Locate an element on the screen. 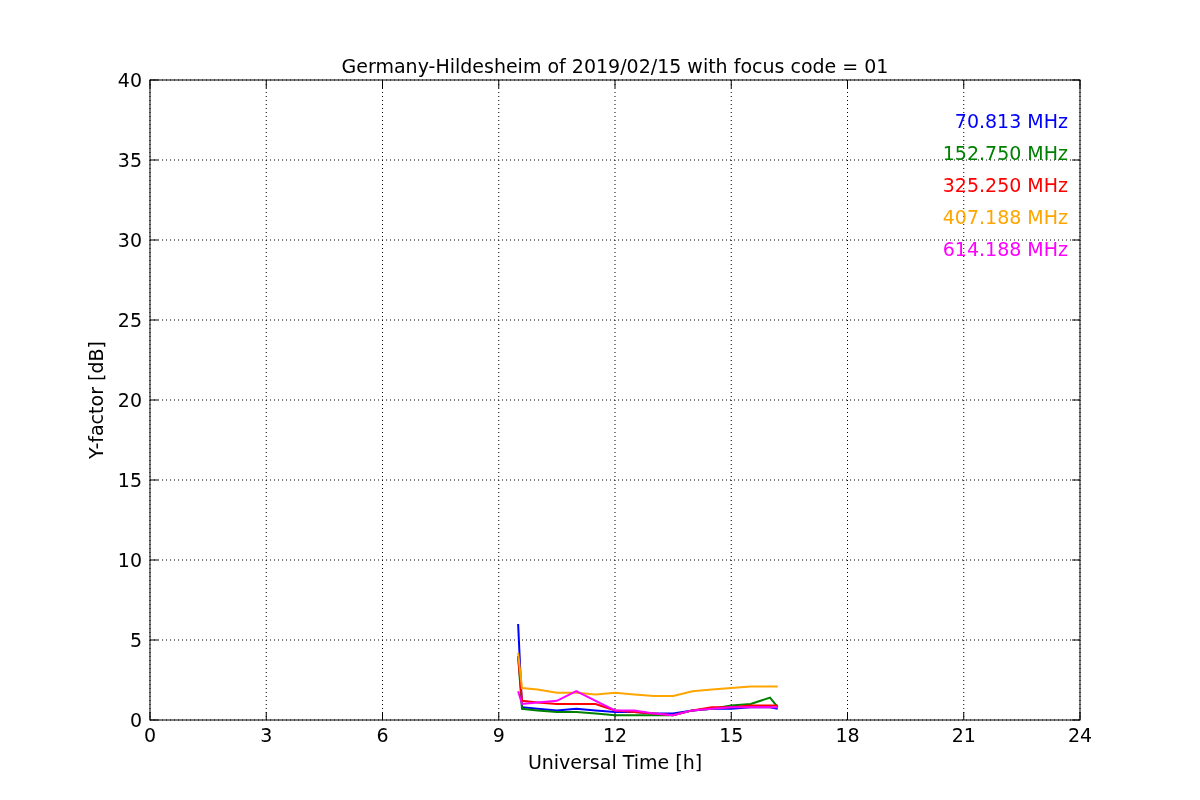 The height and width of the screenshot is (800, 1200). x-axis-label: Universal Time [h] is located at coordinates (615, 762).